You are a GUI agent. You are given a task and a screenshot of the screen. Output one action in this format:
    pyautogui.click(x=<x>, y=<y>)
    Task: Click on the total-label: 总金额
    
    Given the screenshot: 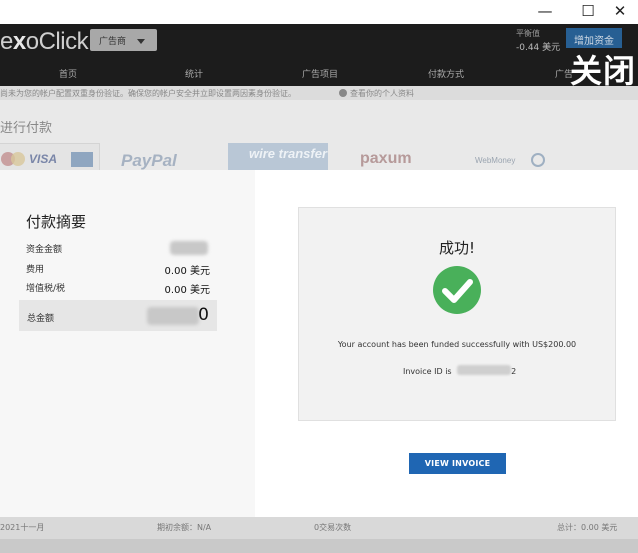 What is the action you would take?
    pyautogui.click(x=41, y=319)
    